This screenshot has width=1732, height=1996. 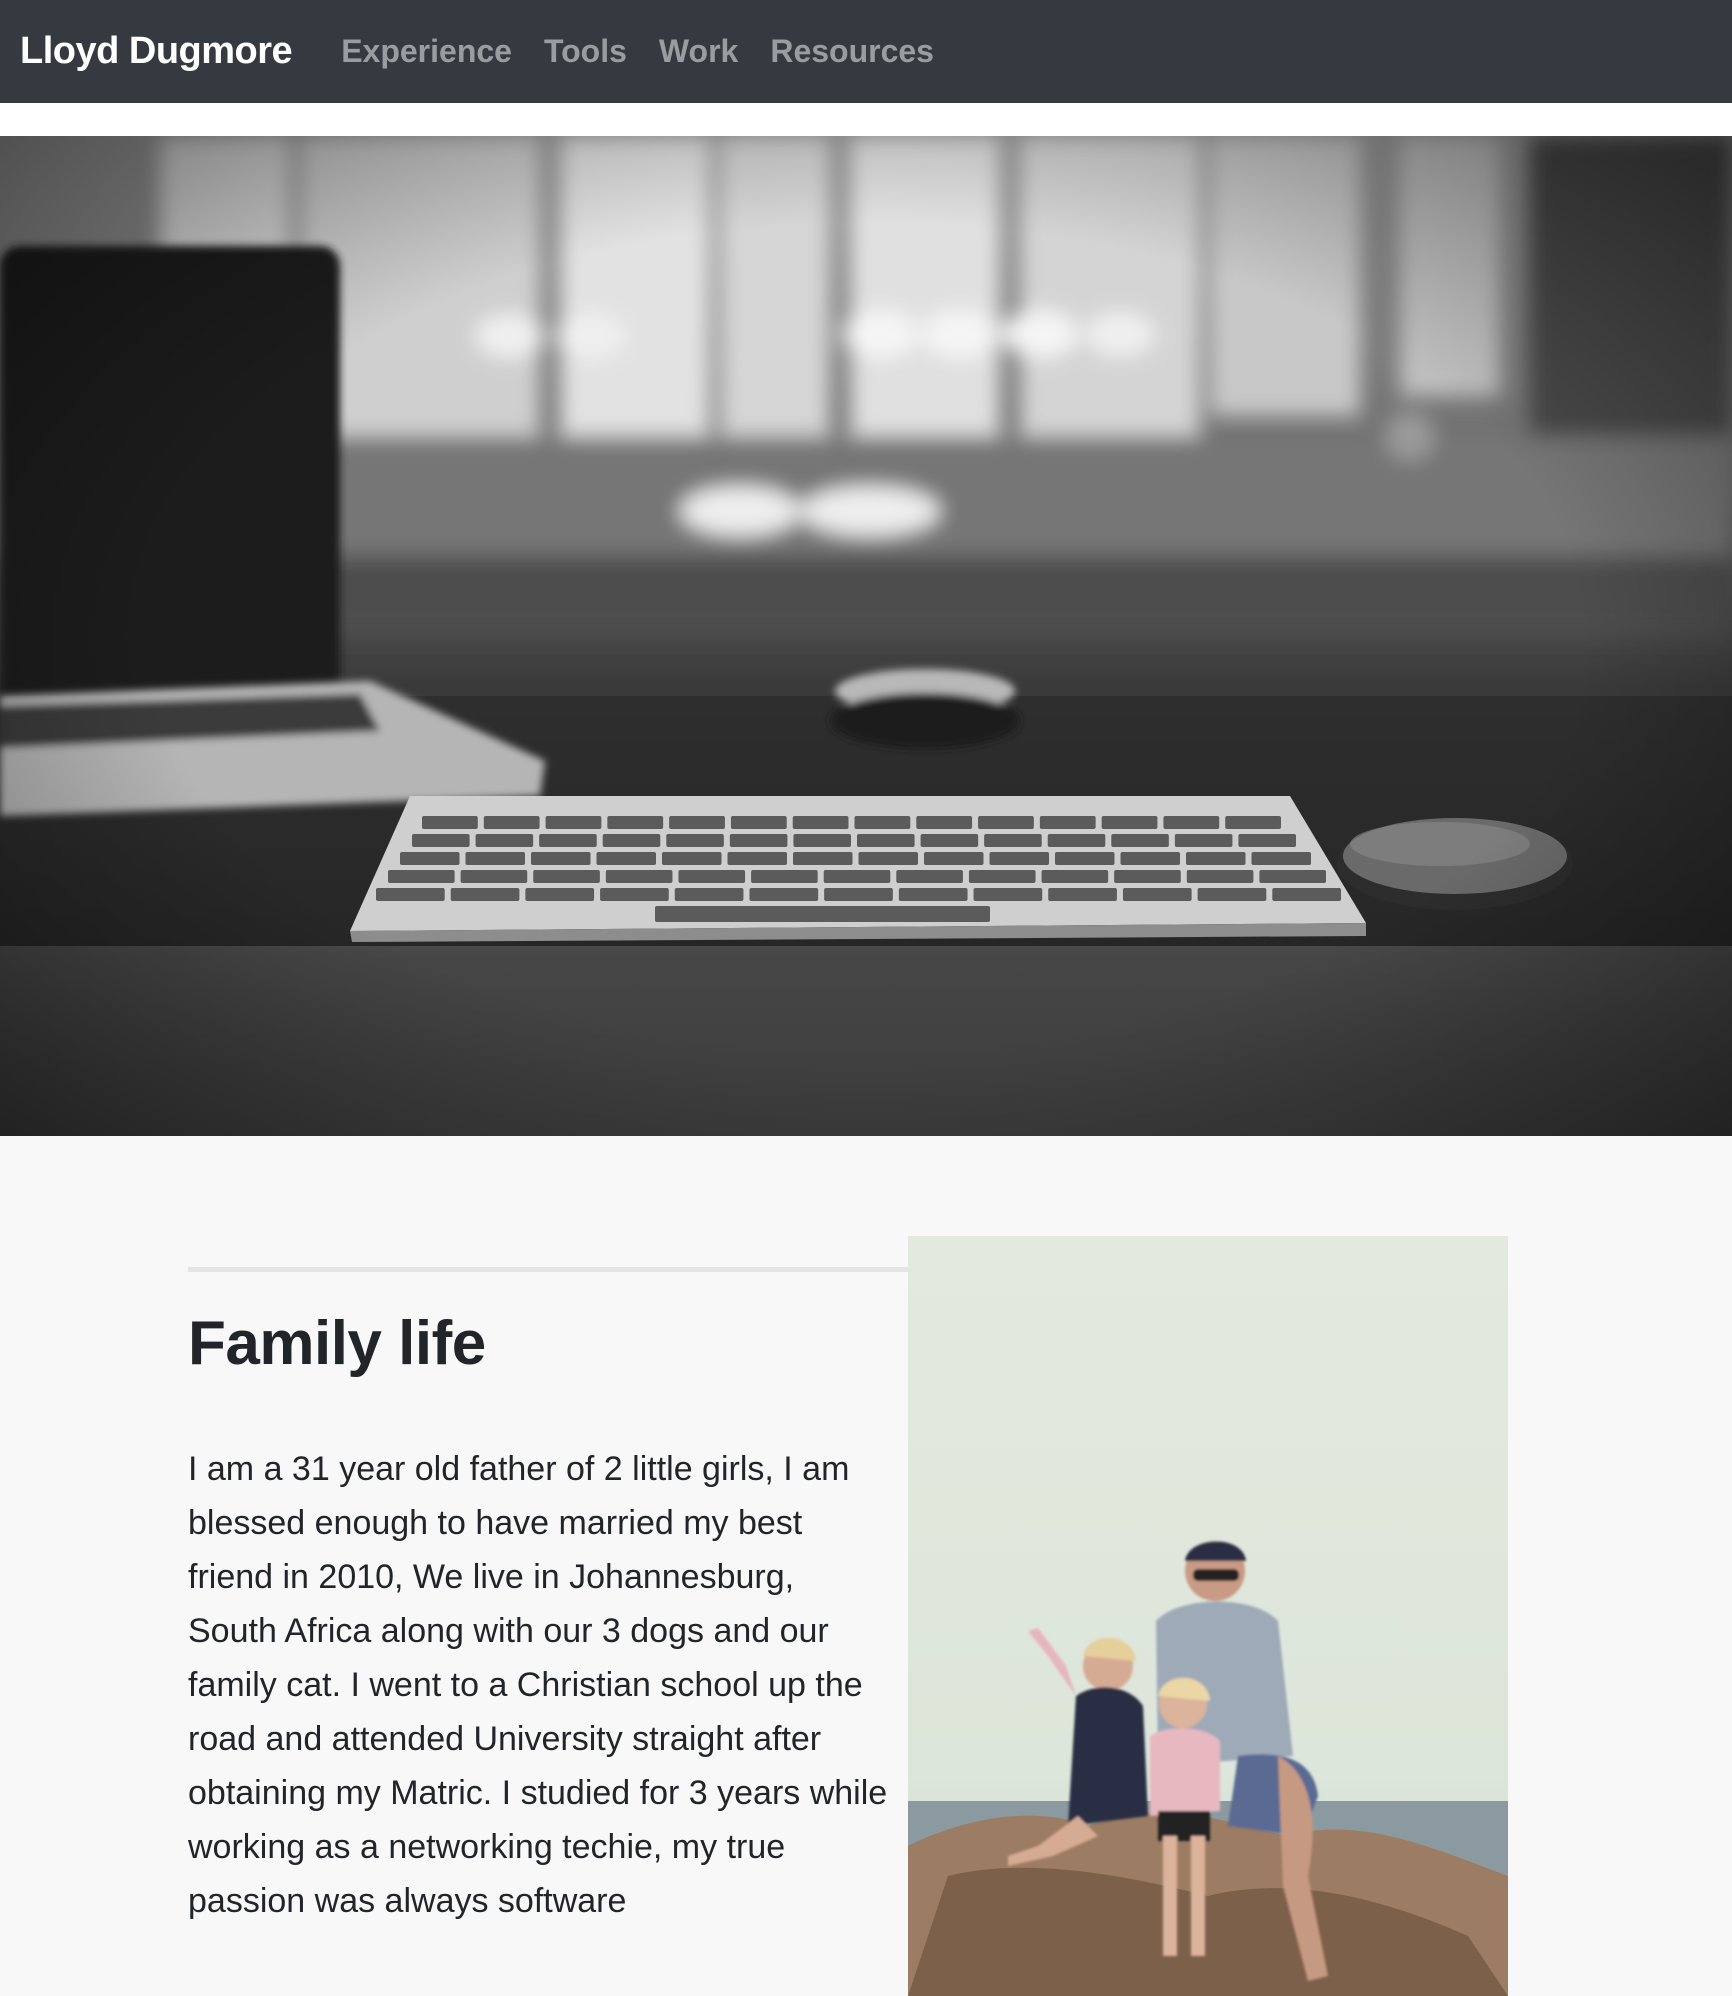 I want to click on nav-link-resources: Resources, so click(x=852, y=51).